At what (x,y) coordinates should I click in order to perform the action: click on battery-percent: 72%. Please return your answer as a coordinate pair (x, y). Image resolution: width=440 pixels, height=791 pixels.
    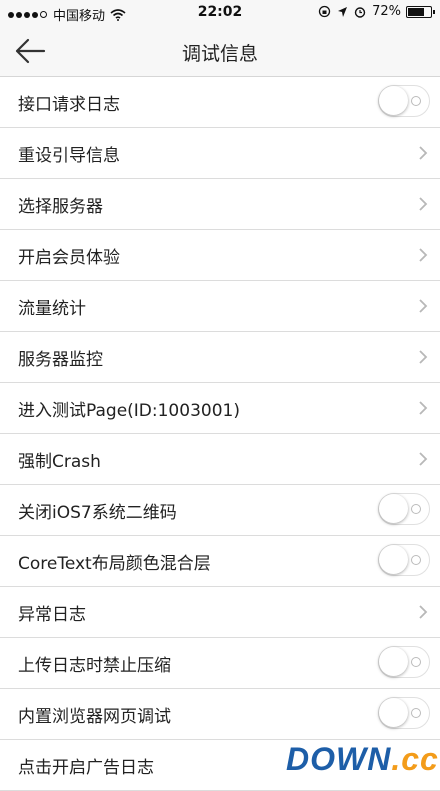
    Looking at the image, I should click on (386, 11).